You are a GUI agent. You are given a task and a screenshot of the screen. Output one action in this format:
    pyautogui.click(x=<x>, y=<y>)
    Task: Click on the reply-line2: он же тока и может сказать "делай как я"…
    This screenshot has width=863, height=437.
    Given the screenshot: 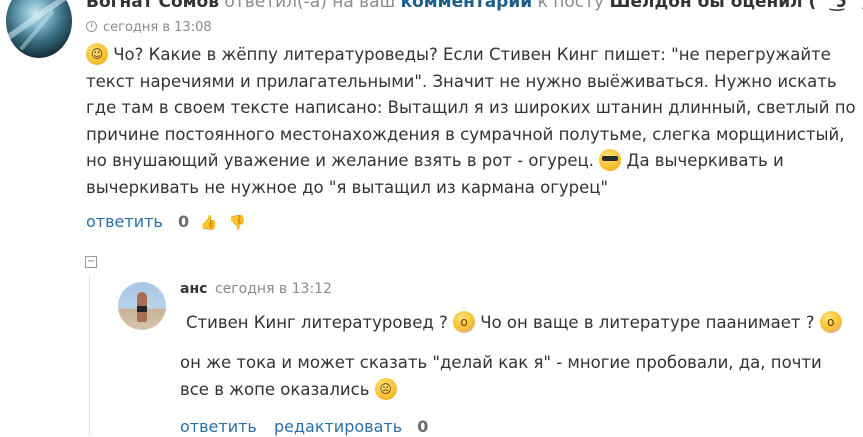 What is the action you would take?
    pyautogui.click(x=515, y=376)
    